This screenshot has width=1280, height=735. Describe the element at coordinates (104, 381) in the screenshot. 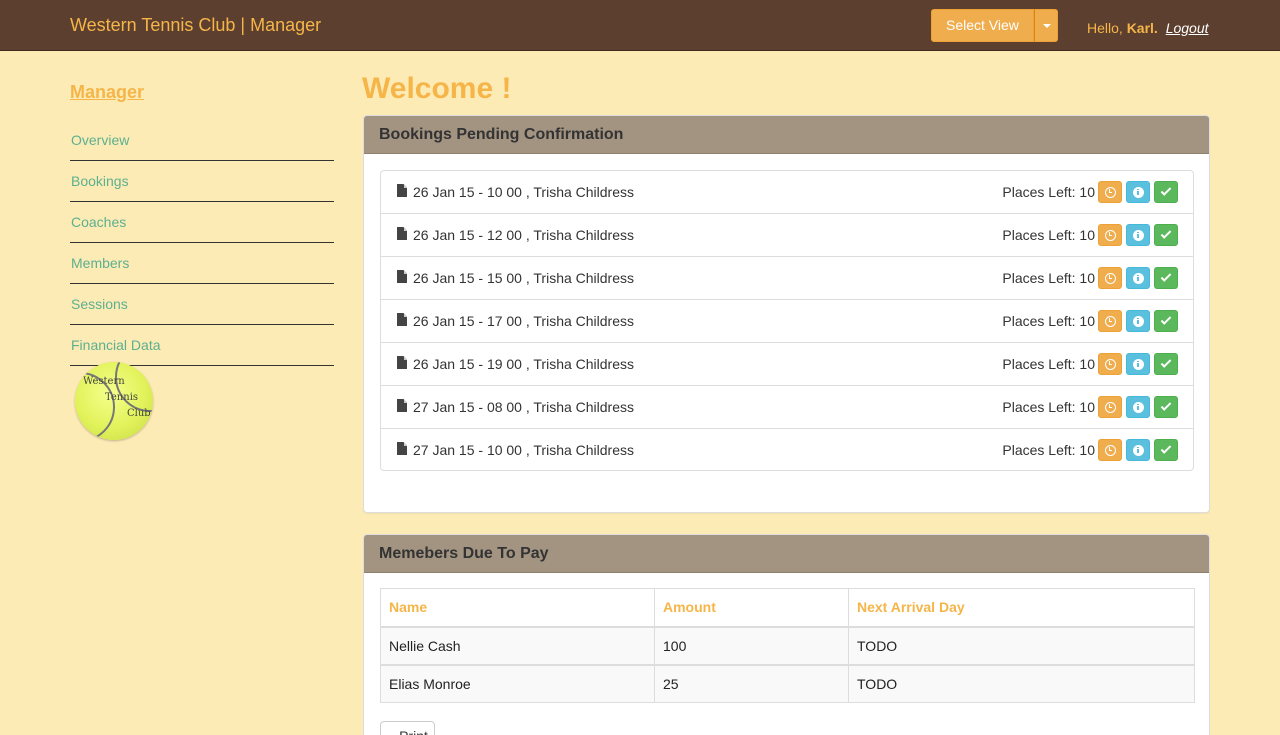

I see `logo-text-western: Western` at that location.